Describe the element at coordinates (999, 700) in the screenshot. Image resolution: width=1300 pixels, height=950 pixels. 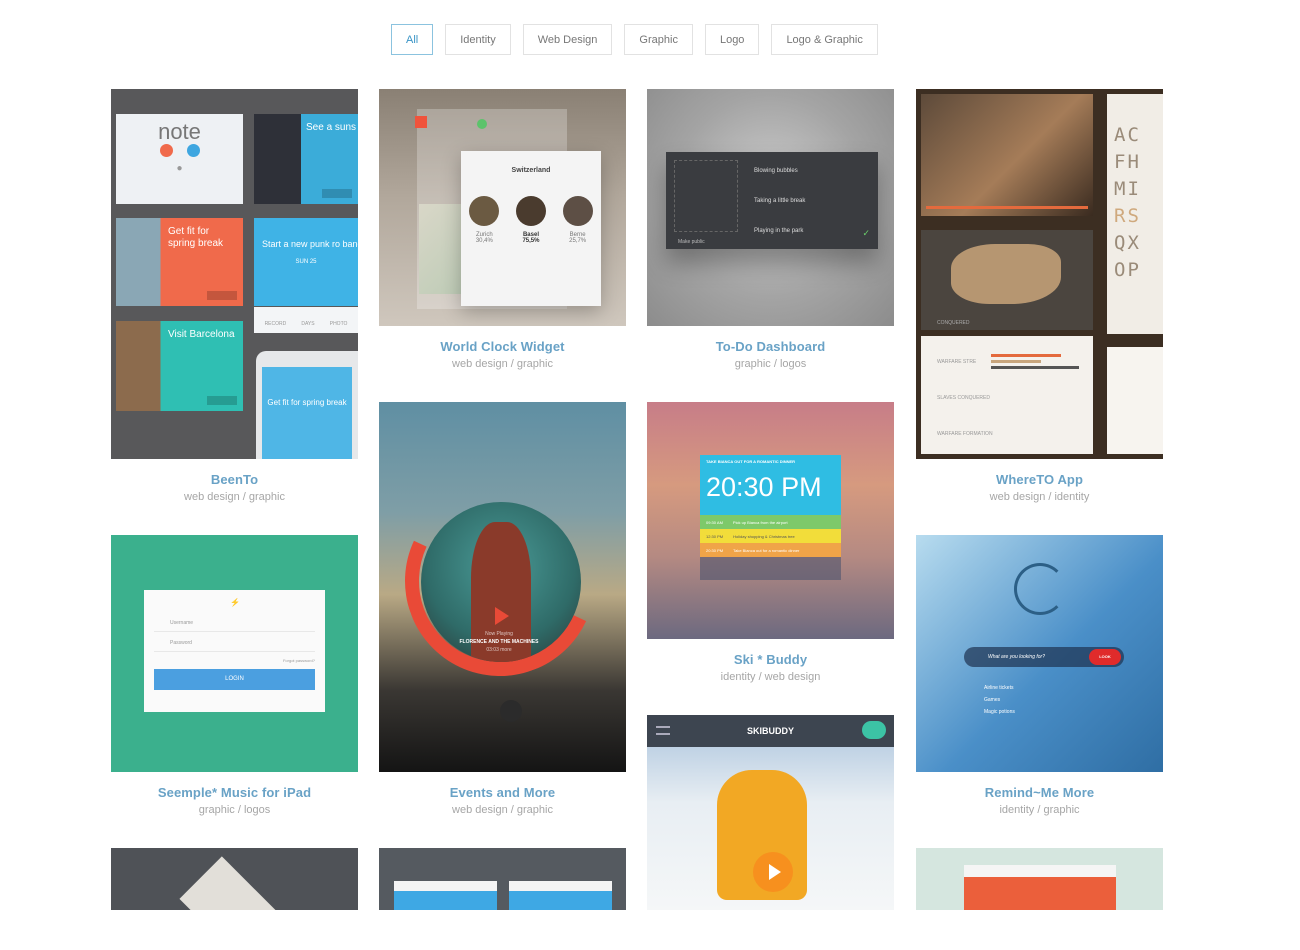
I see `suggestions-list: Airline tickets Games Magic potions` at that location.